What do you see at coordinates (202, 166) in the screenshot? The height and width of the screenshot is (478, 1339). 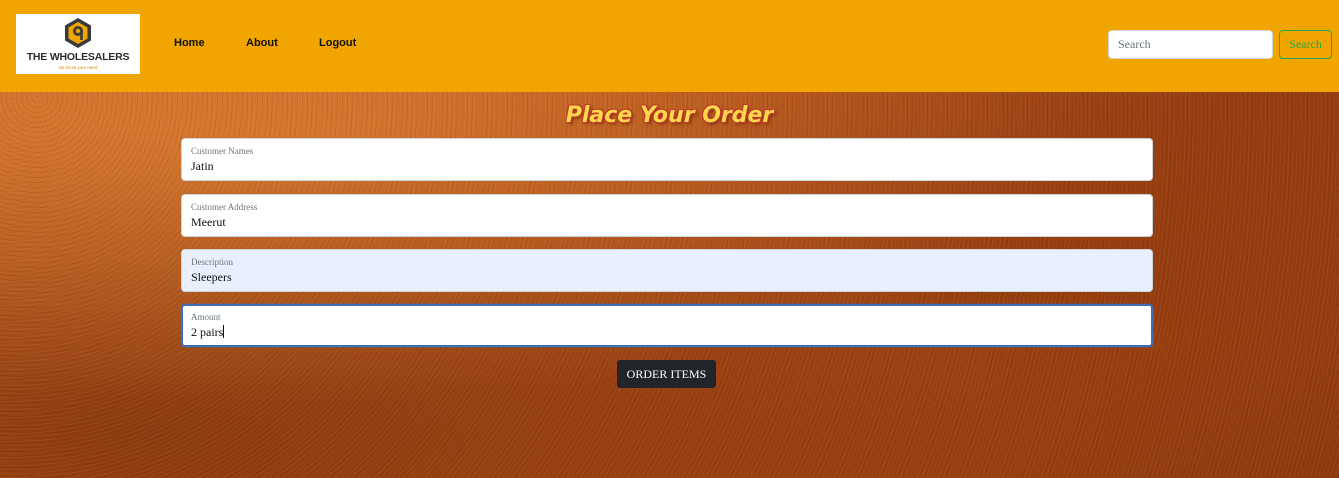 I see `customer-name-value: Jatin` at bounding box center [202, 166].